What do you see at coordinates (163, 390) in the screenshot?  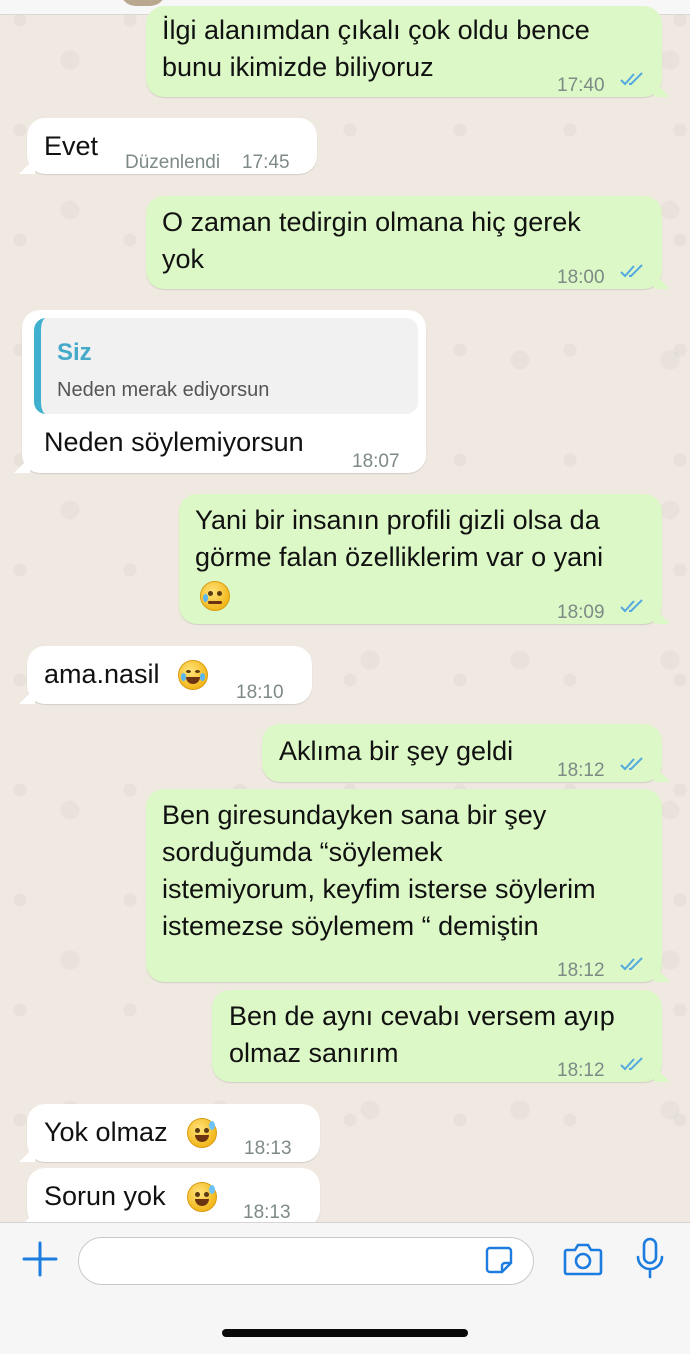 I see `quote-text: Neden merak ediyorsun` at bounding box center [163, 390].